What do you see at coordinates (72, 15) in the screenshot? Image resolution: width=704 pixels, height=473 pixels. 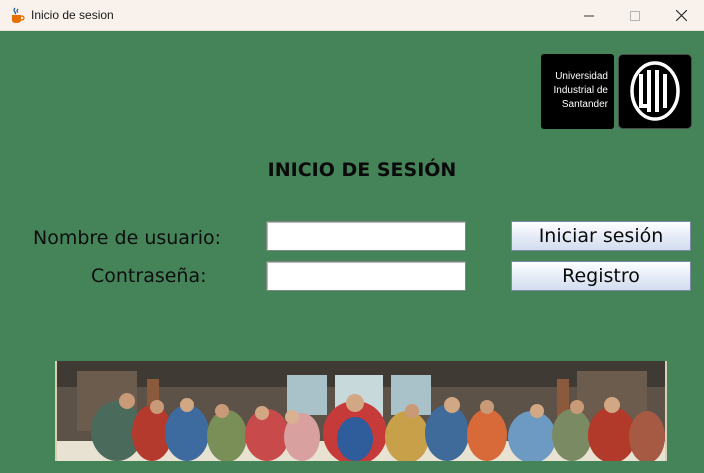 I see `window-title: Inicio de sesion` at bounding box center [72, 15].